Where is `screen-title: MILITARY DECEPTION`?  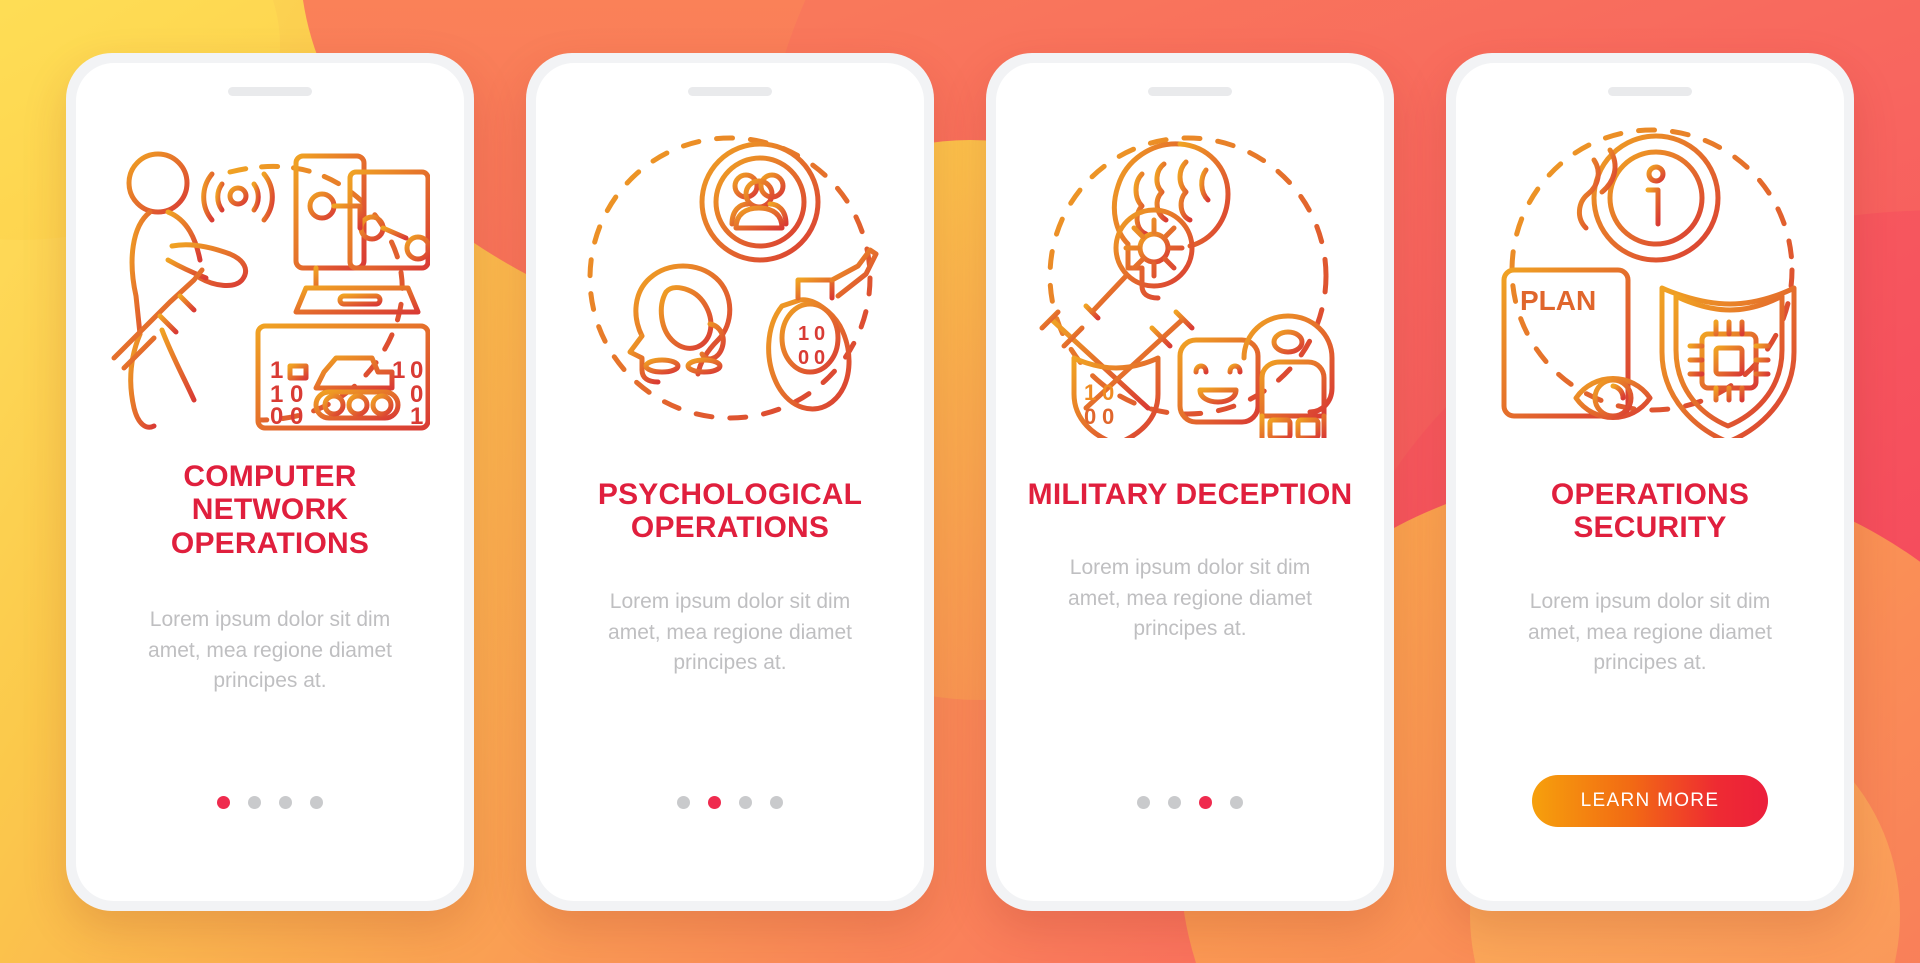
screen-title: MILITARY DECEPTION is located at coordinates (1190, 494).